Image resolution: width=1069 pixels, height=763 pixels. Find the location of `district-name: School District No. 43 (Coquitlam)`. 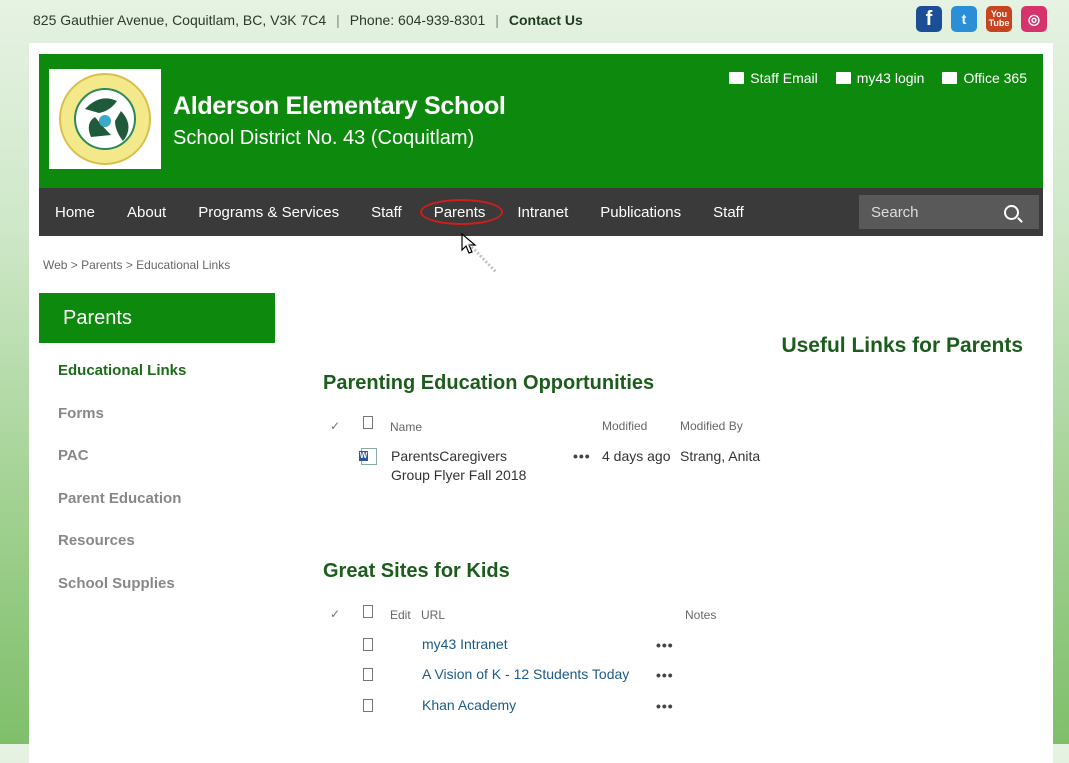

district-name: School District No. 43 (Coquitlam) is located at coordinates (324, 138).